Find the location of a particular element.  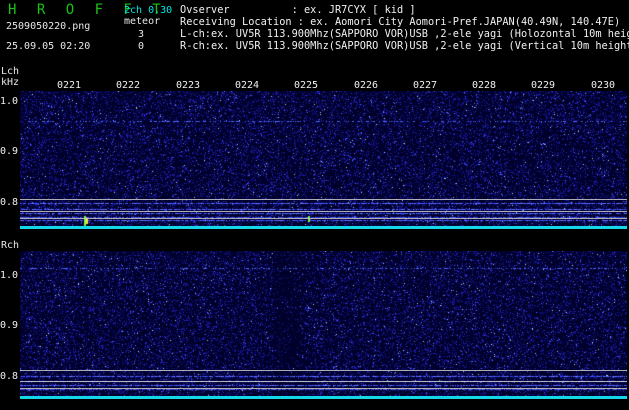

lch-label: Lch is located at coordinates (10, 71).